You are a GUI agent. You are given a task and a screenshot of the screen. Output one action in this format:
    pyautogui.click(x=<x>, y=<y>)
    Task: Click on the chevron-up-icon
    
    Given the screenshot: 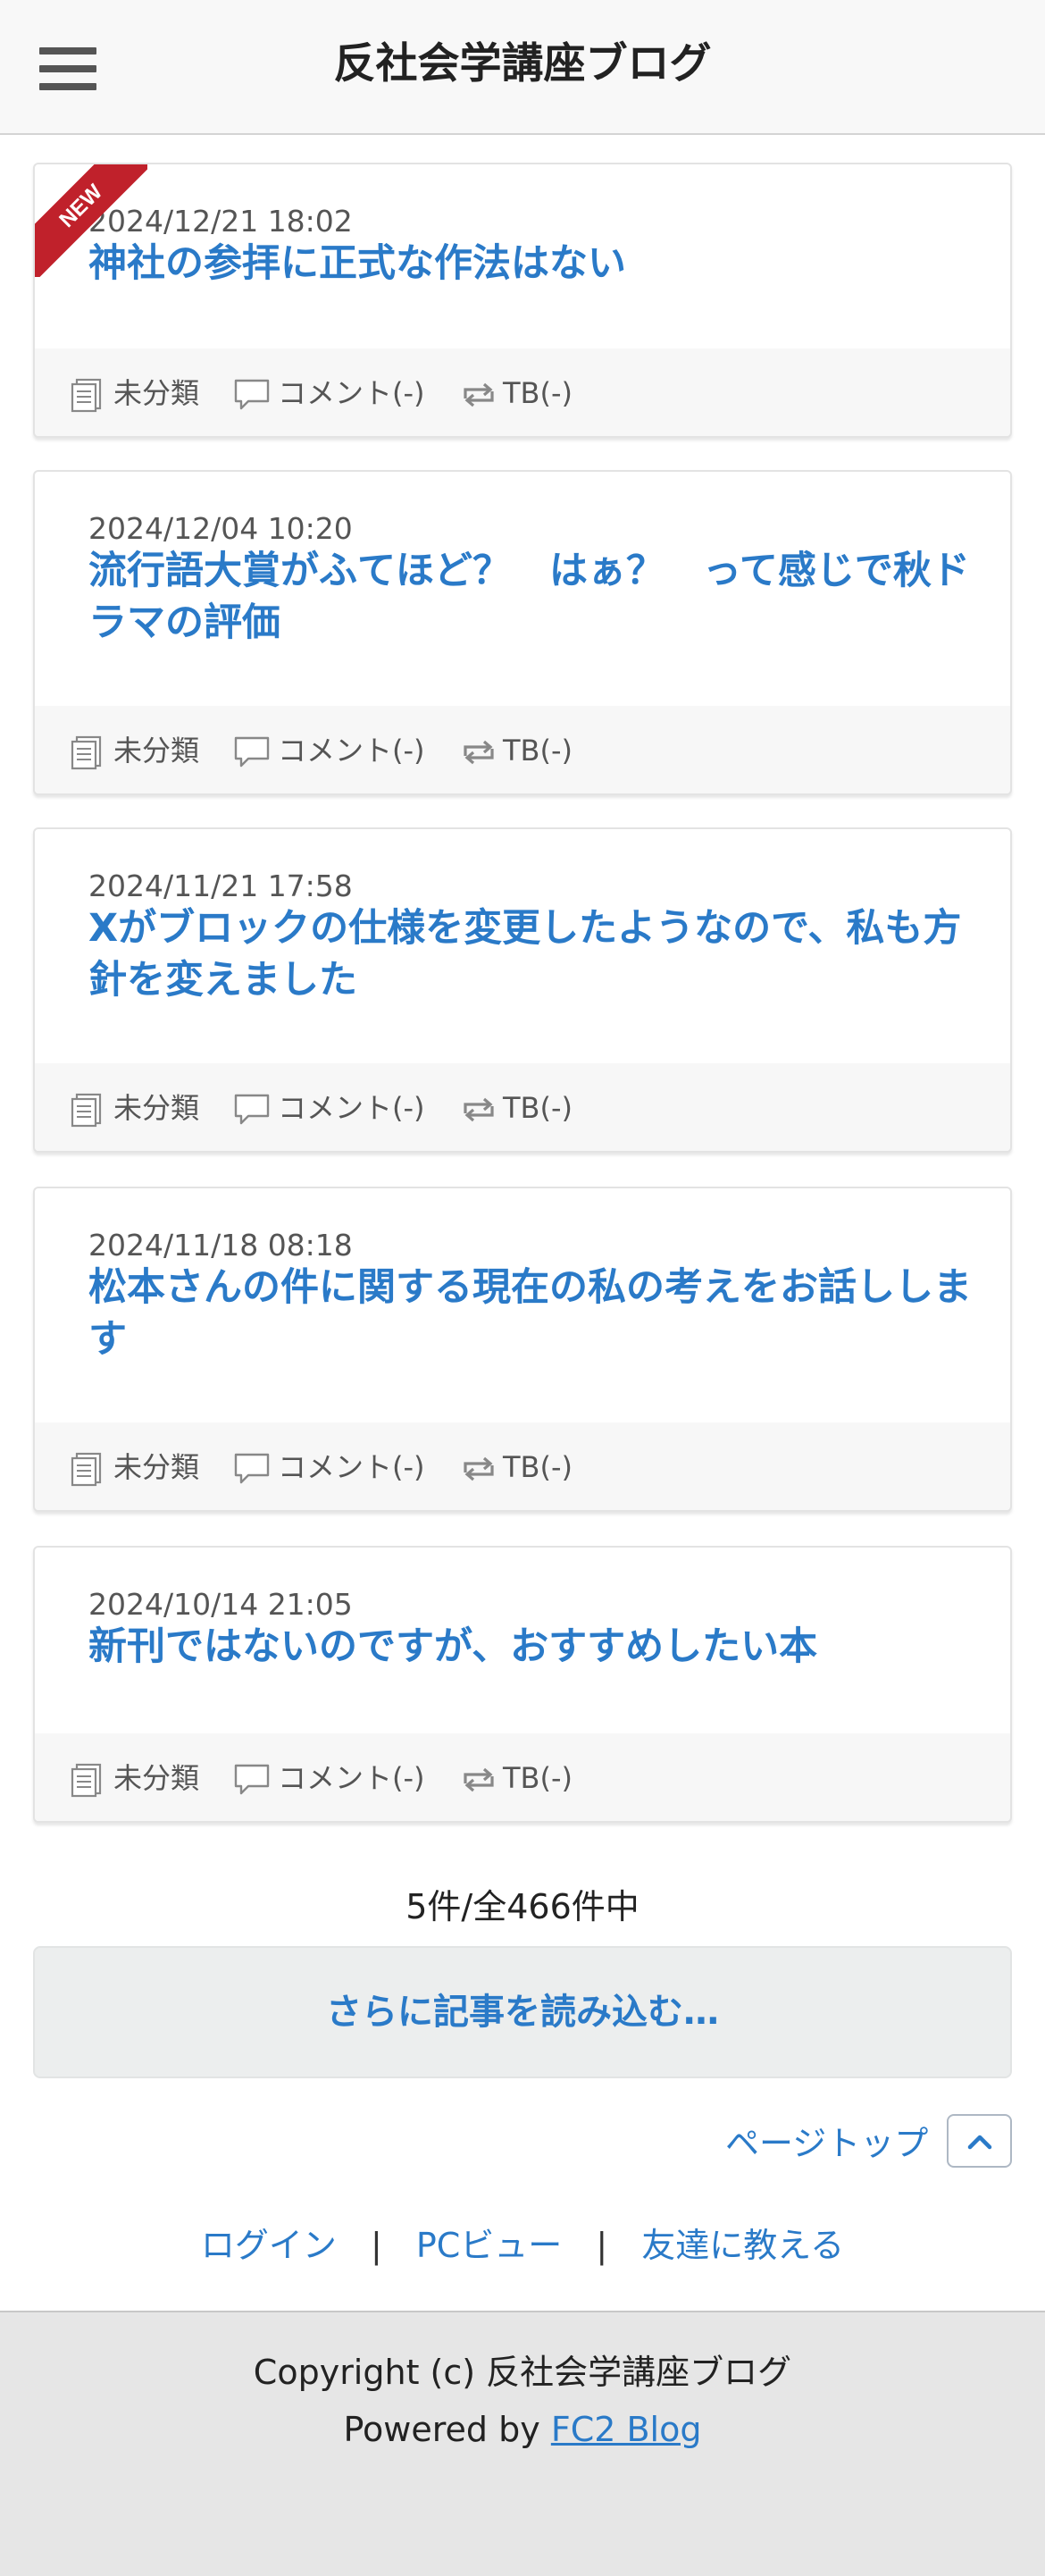 What is the action you would take?
    pyautogui.click(x=980, y=2142)
    